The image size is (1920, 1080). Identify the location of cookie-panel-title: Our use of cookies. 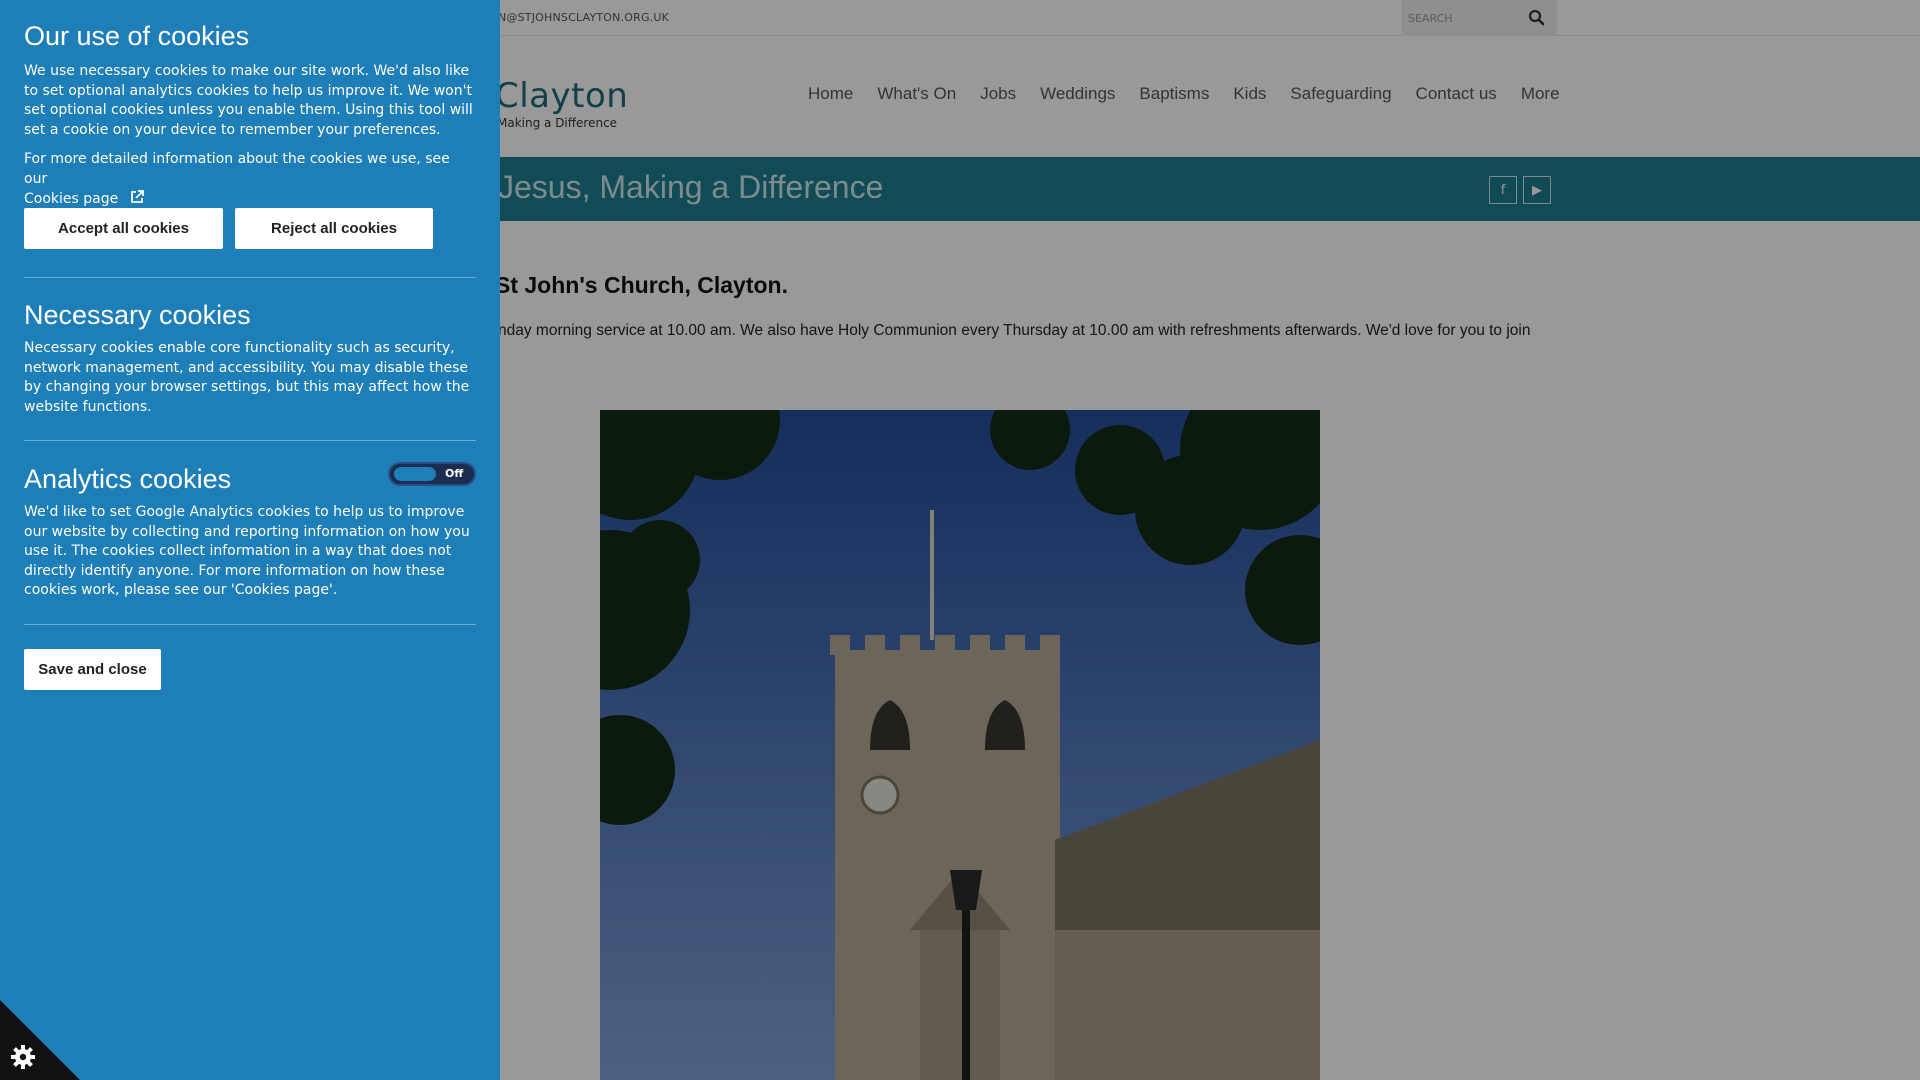
(137, 36).